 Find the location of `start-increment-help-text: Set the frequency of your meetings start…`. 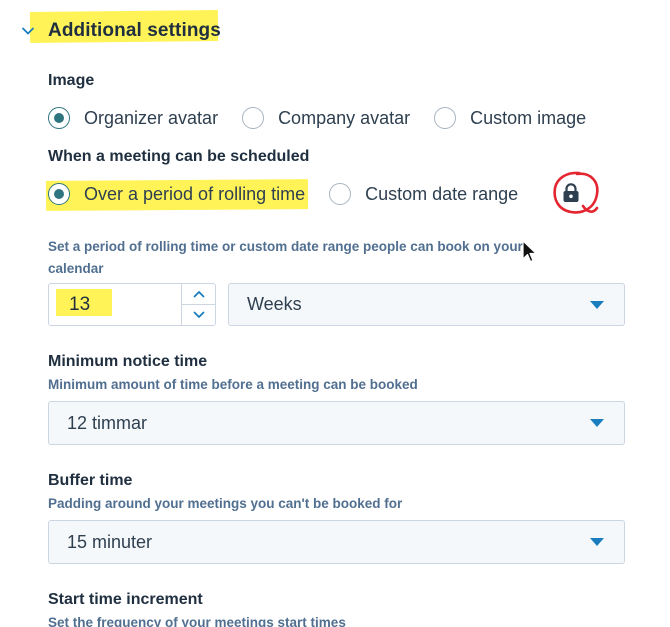

start-increment-help-text: Set the frequency of your meetings start… is located at coordinates (197, 621).